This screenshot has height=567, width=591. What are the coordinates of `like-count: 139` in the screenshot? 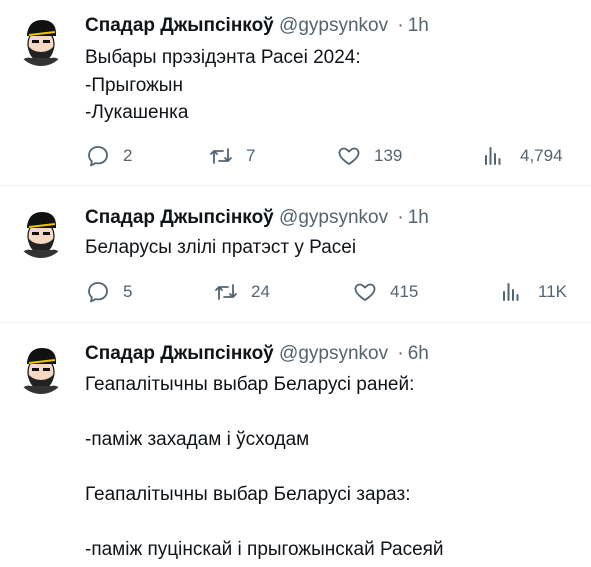 It's located at (388, 155).